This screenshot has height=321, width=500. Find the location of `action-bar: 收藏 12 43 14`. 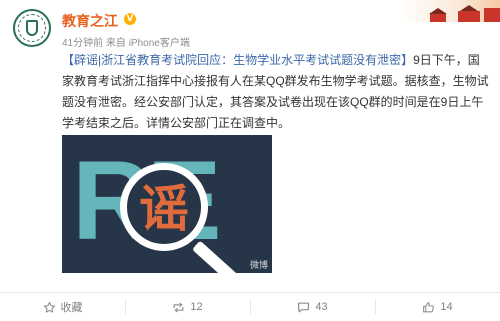

action-bar: 收藏 12 43 14 is located at coordinates (250, 307).